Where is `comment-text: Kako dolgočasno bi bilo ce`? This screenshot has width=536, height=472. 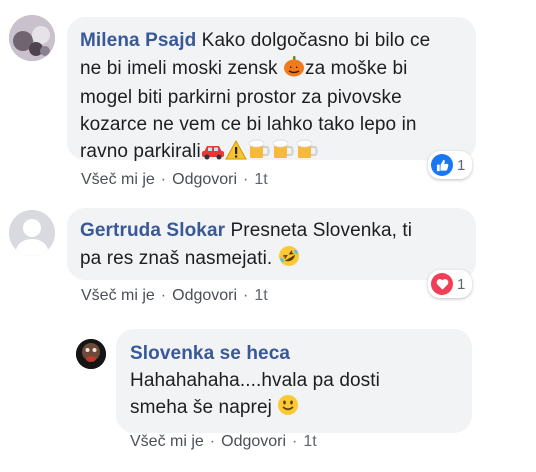 comment-text: Kako dolgočasno bi bilo ce is located at coordinates (313, 40).